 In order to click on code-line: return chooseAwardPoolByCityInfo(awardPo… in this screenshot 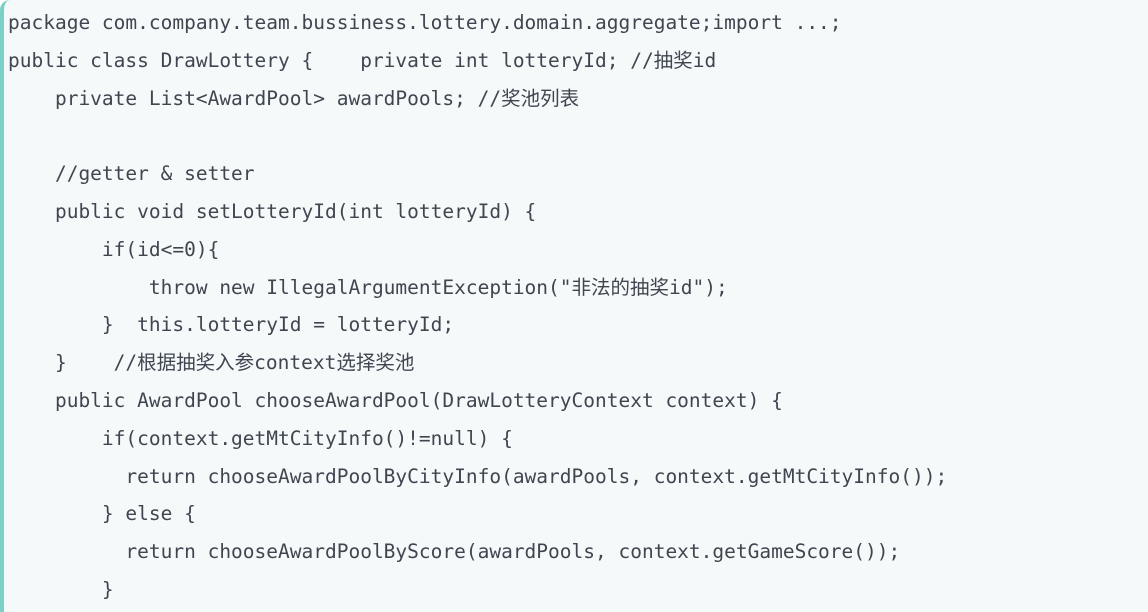, I will do `click(478, 476)`.